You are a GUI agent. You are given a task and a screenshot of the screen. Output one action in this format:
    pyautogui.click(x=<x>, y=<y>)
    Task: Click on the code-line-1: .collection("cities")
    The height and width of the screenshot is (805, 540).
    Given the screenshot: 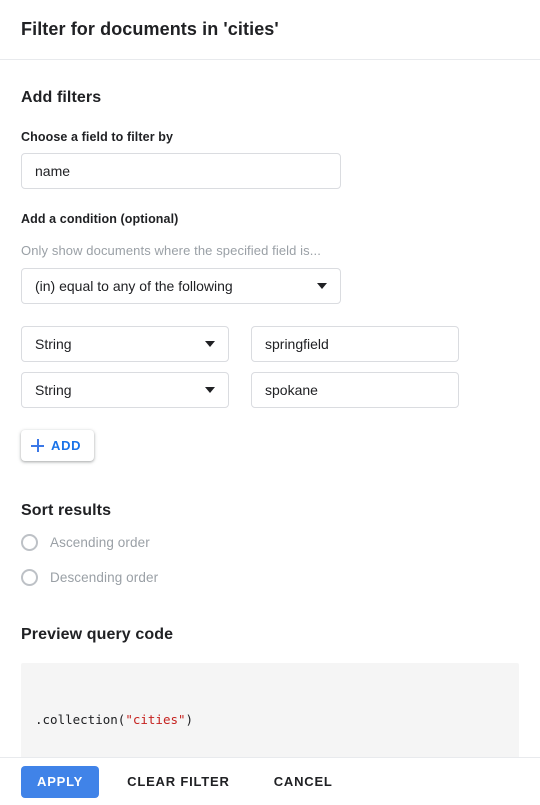 What is the action you would take?
    pyautogui.click(x=256, y=720)
    